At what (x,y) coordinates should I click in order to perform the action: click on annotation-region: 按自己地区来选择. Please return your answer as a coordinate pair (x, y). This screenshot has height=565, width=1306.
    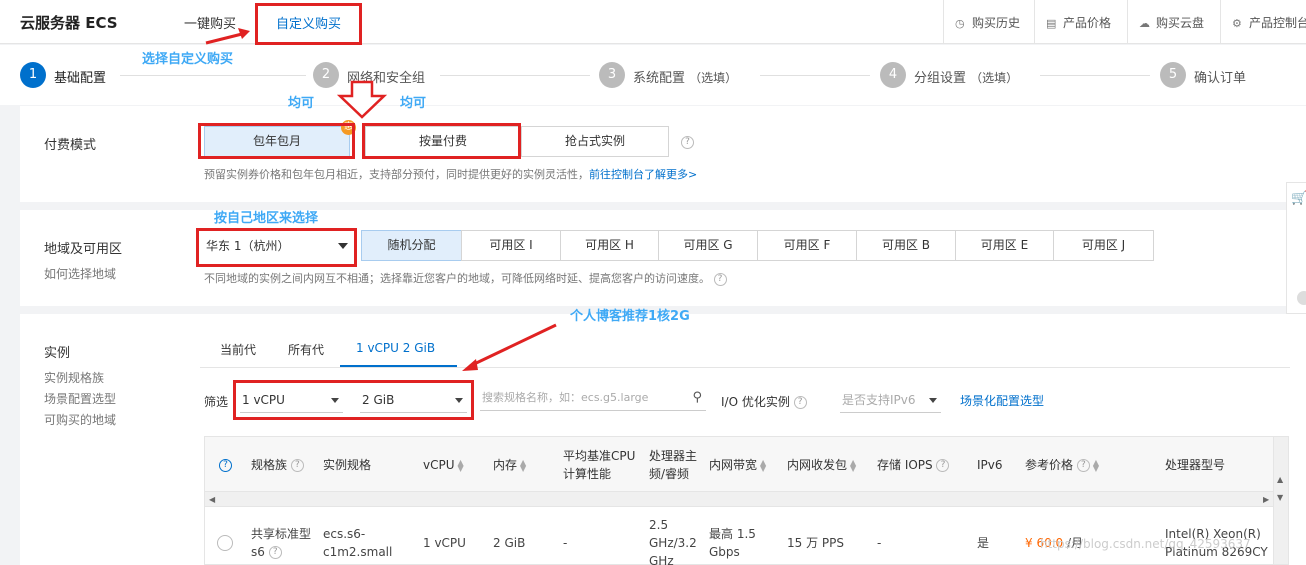
    Looking at the image, I should click on (266, 218).